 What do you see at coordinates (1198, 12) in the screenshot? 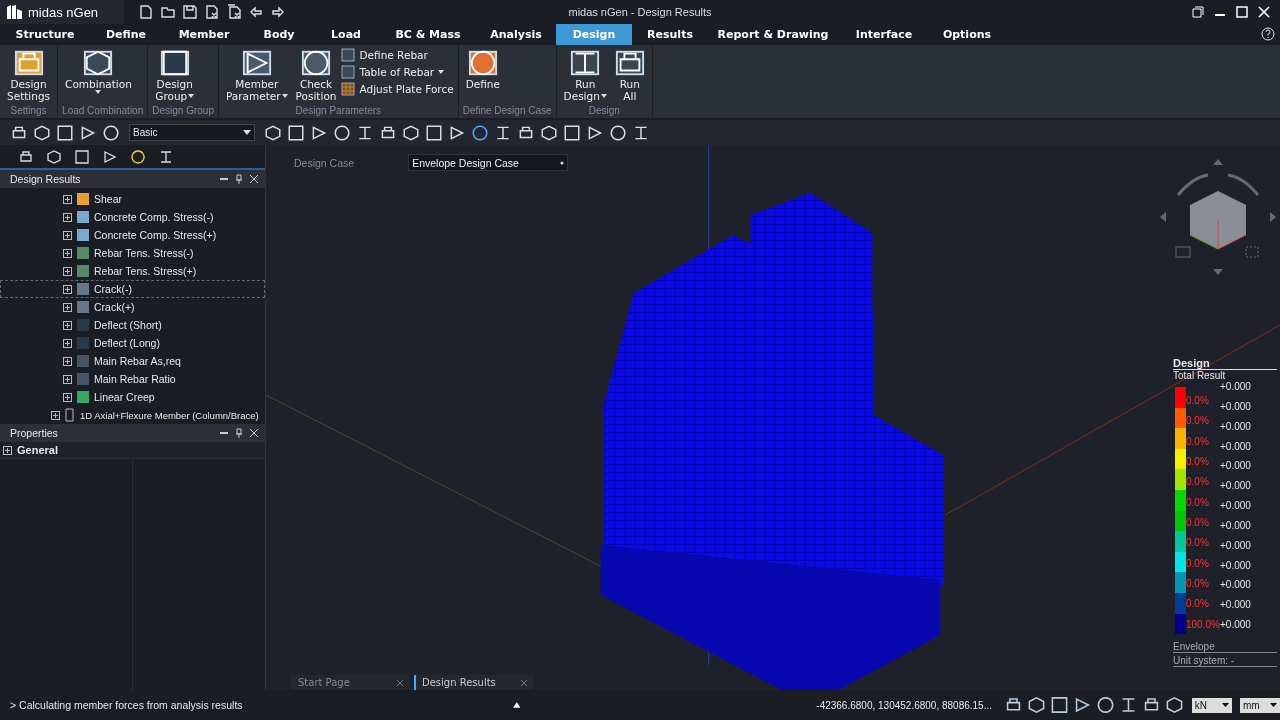
I see `restore-icon` at bounding box center [1198, 12].